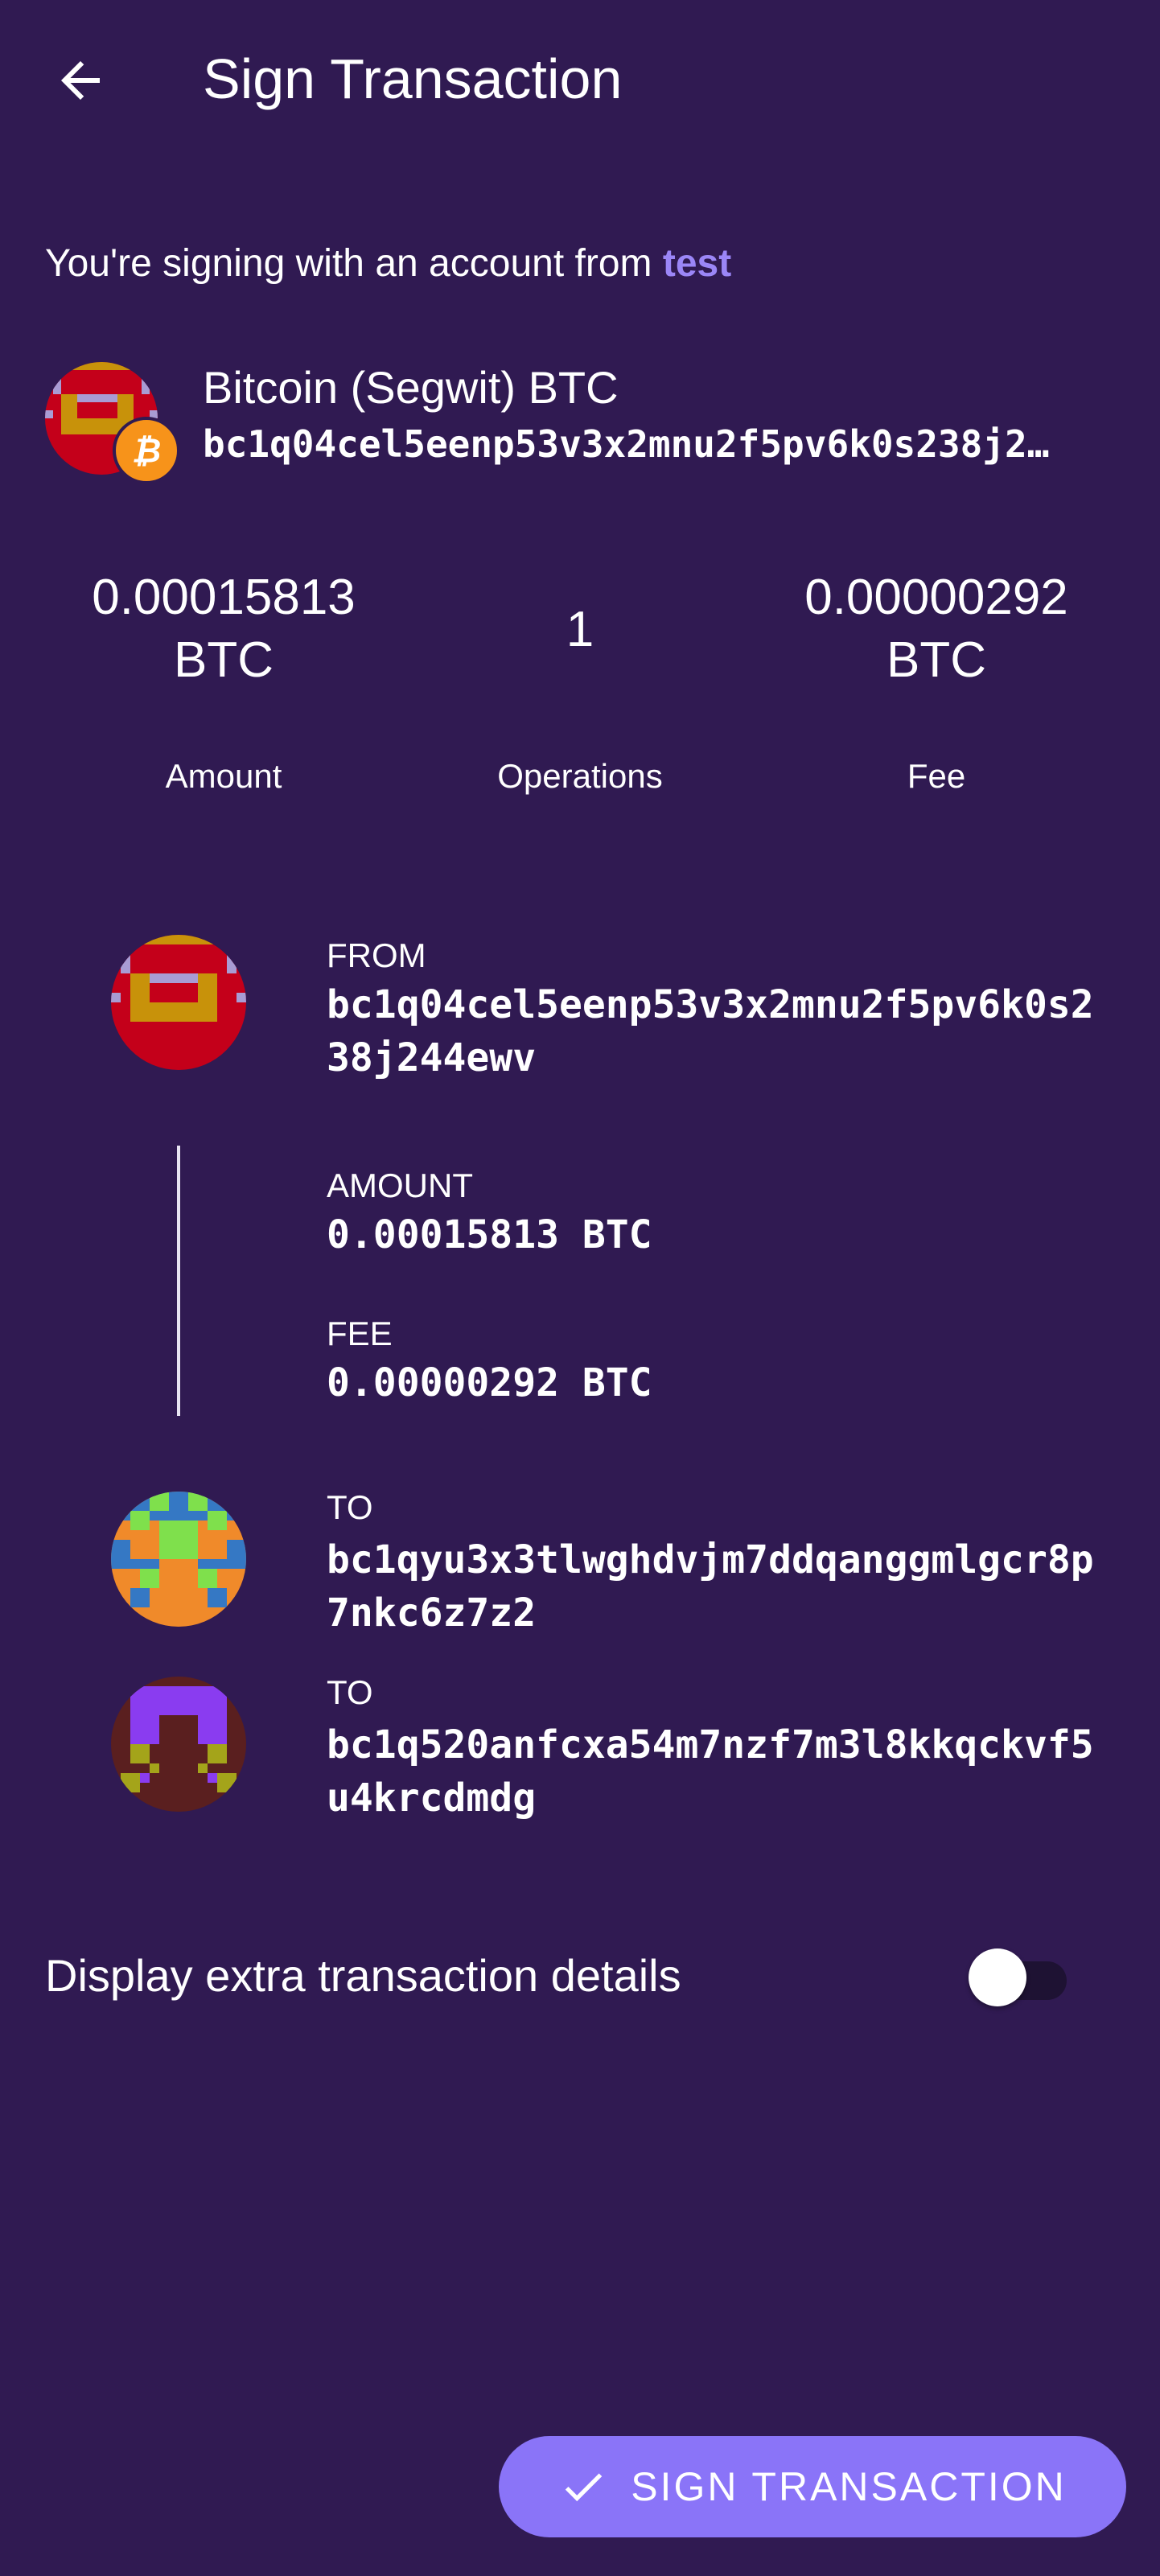  Describe the element at coordinates (223, 776) in the screenshot. I see `summary-amount-label: Amount` at that location.